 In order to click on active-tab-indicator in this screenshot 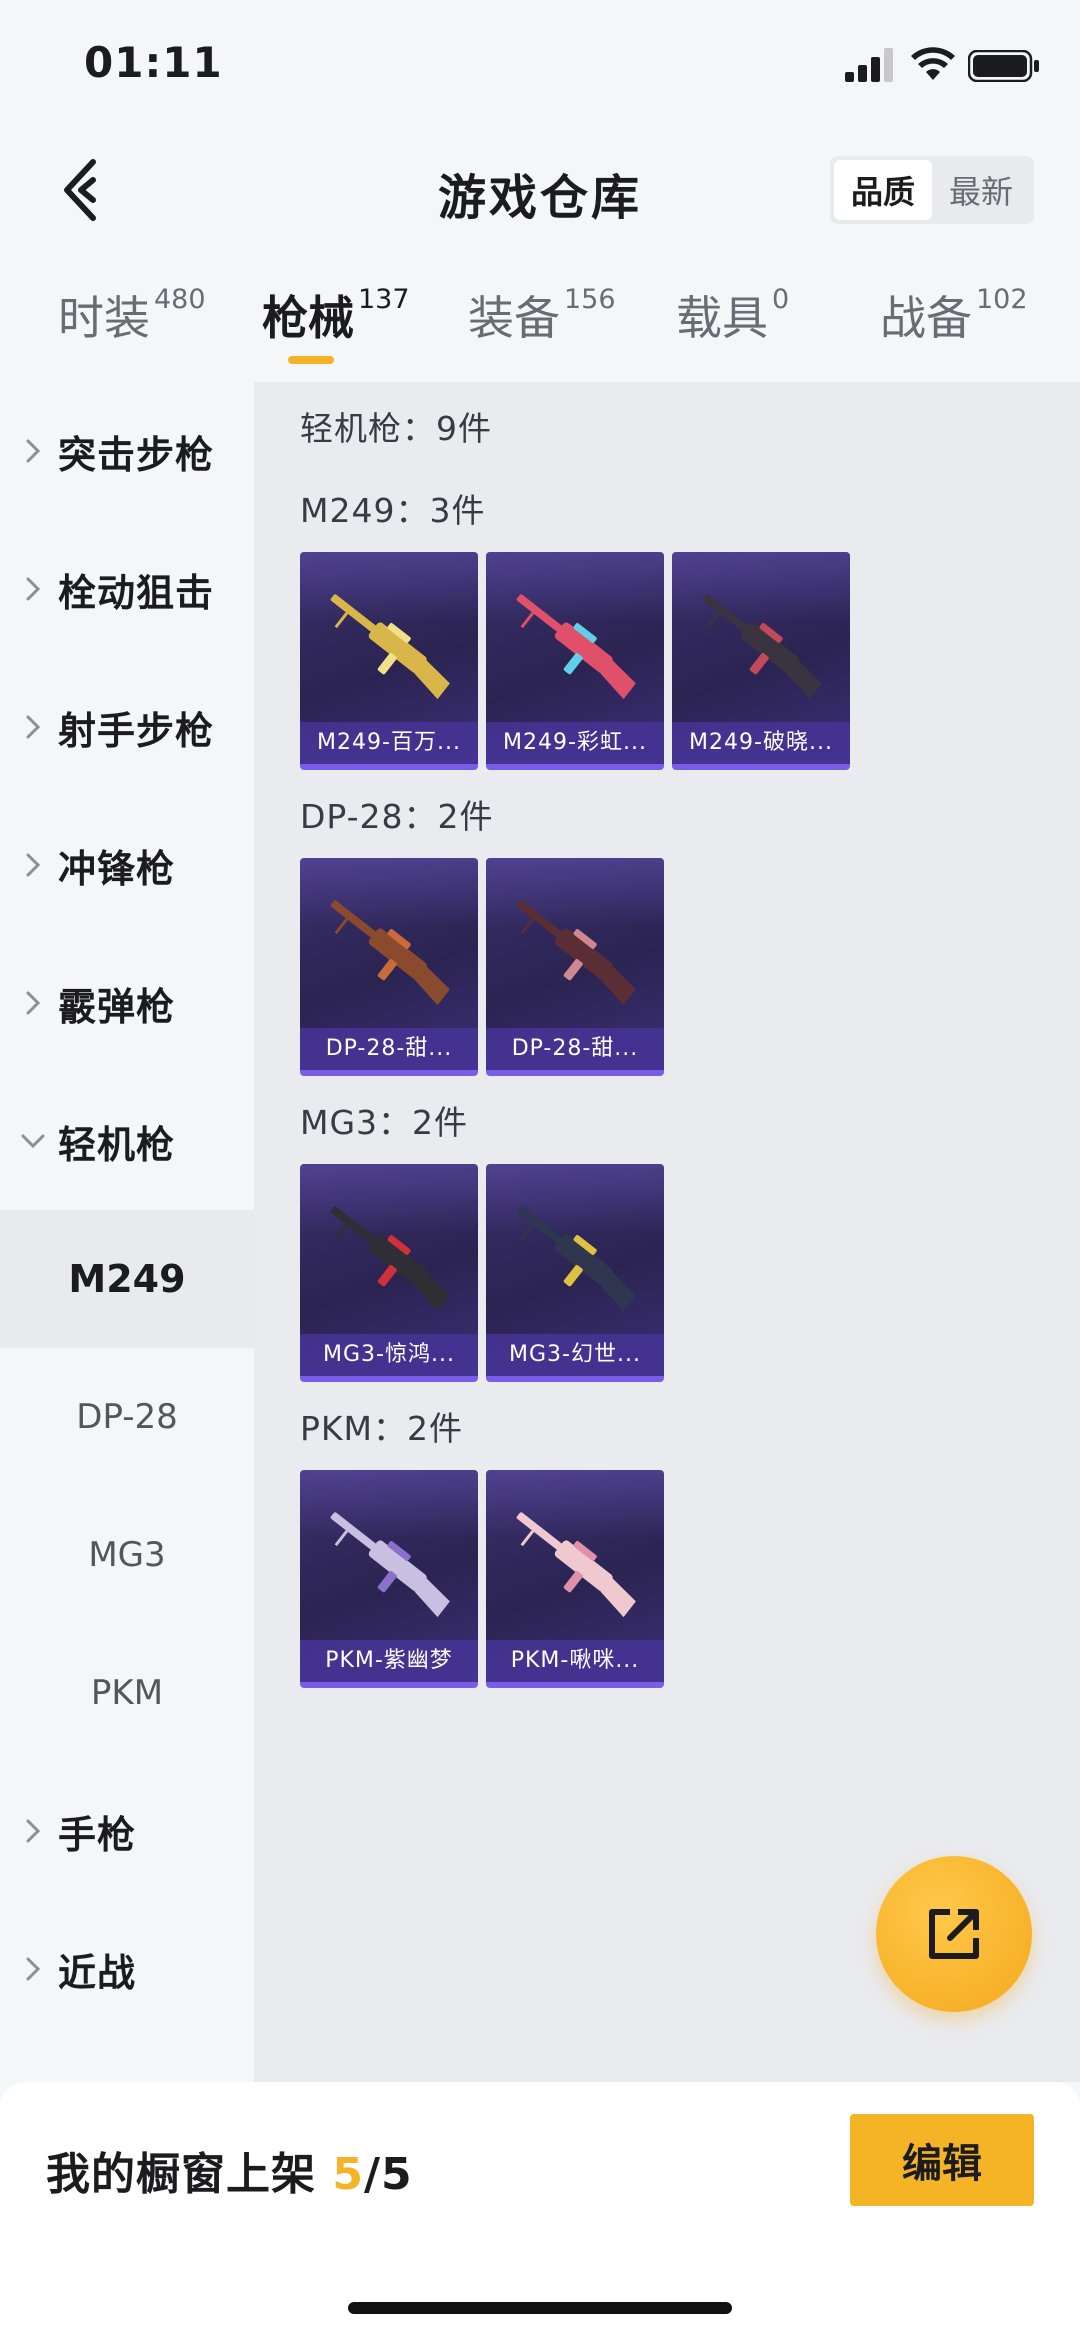, I will do `click(311, 360)`.